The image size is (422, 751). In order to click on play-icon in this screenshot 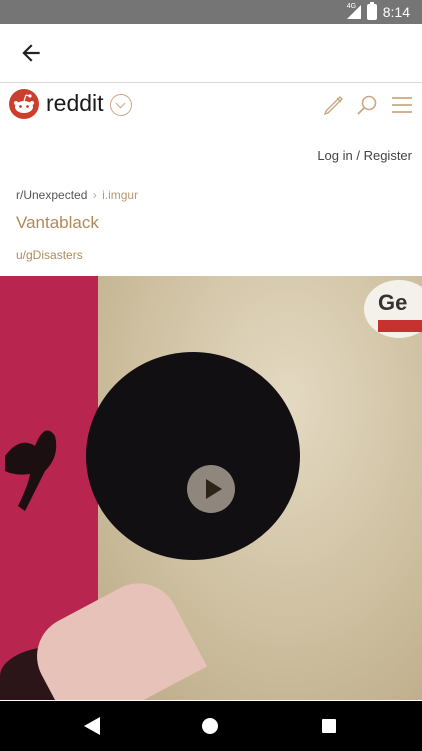, I will do `click(211, 489)`.